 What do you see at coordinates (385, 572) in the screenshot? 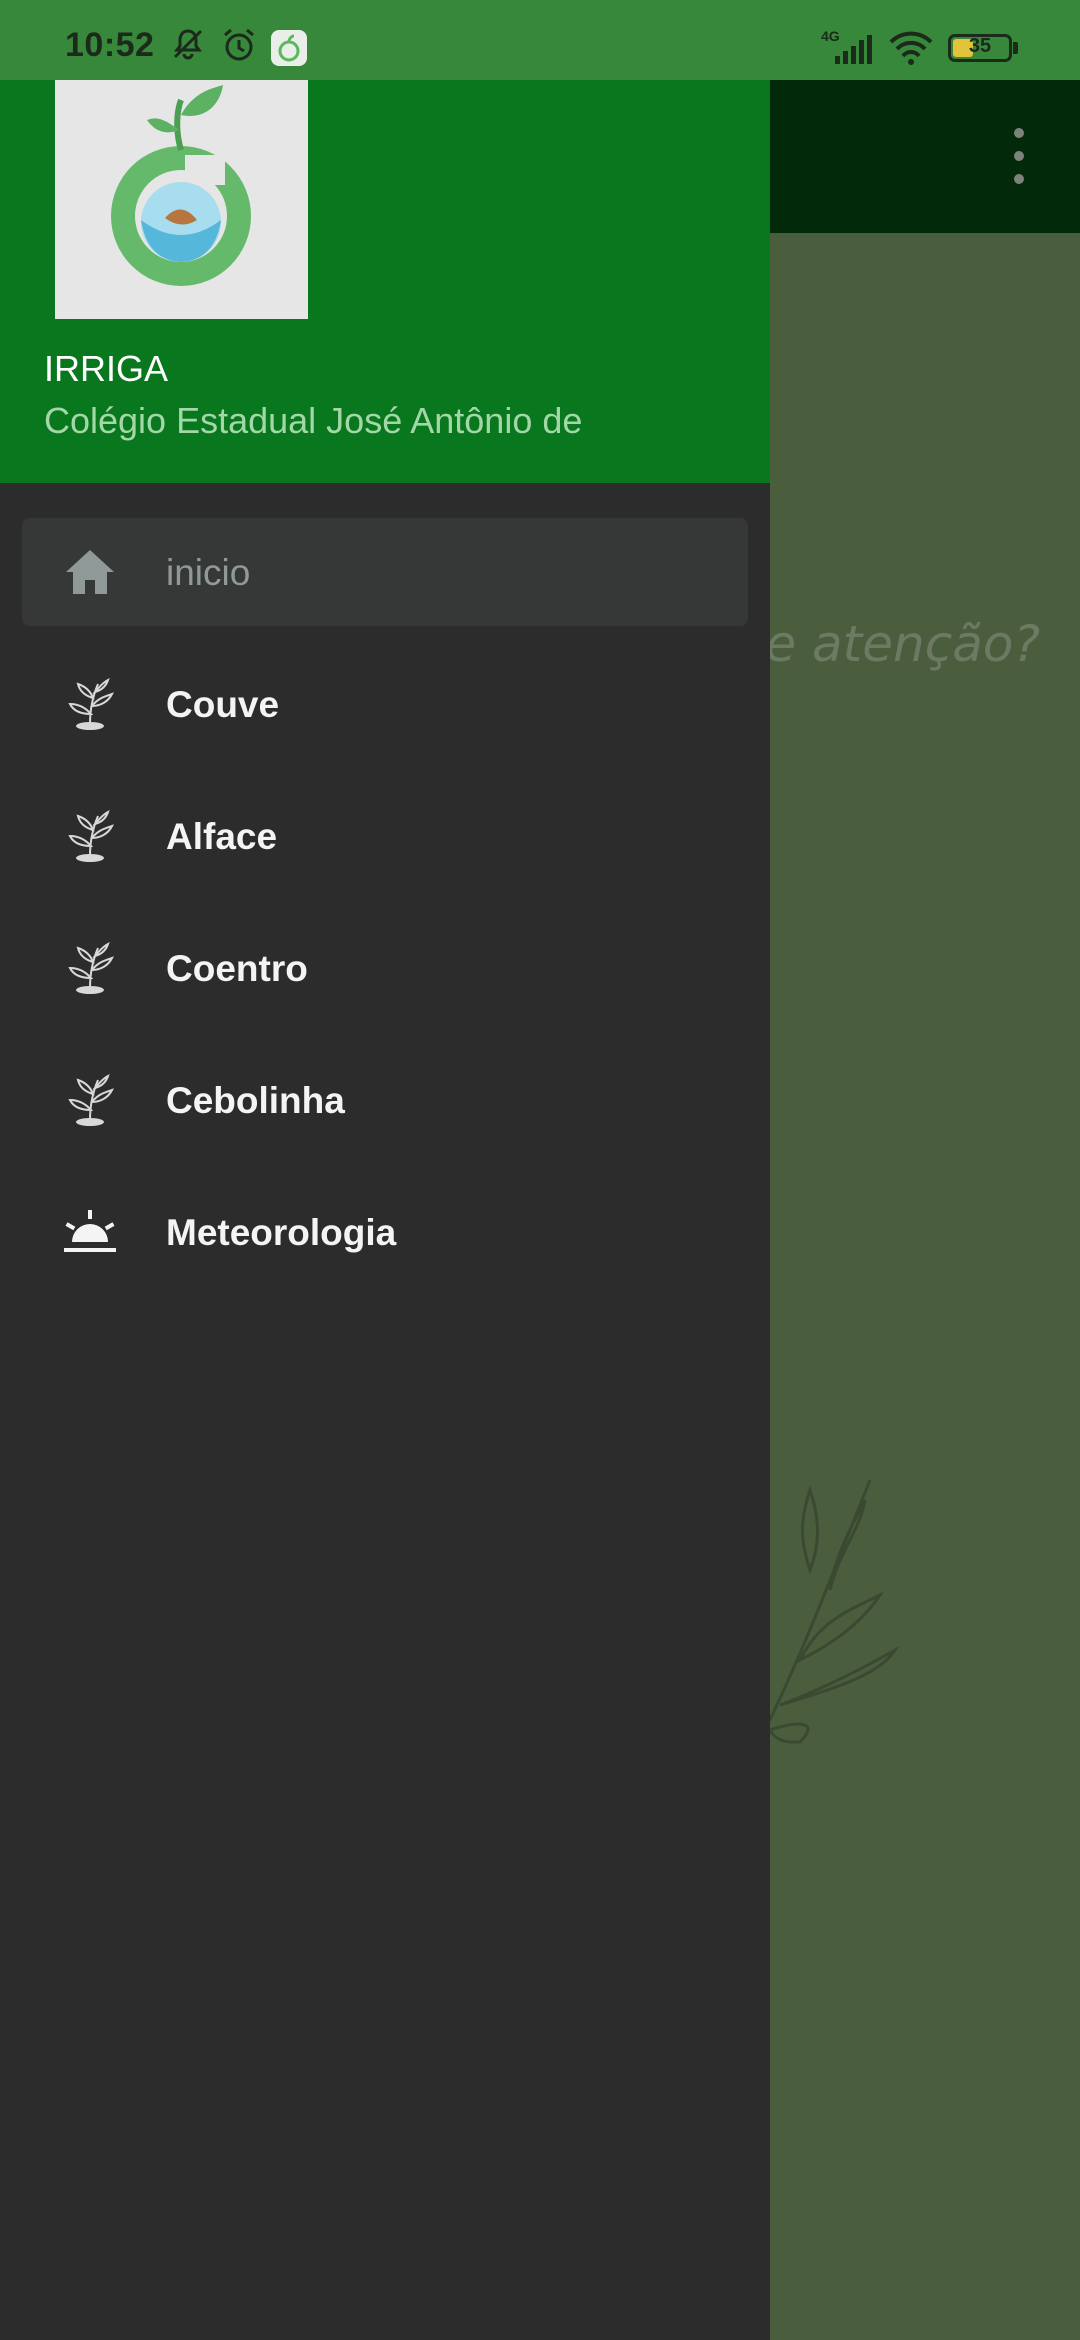
I see `menu-item-inicio: inicio` at bounding box center [385, 572].